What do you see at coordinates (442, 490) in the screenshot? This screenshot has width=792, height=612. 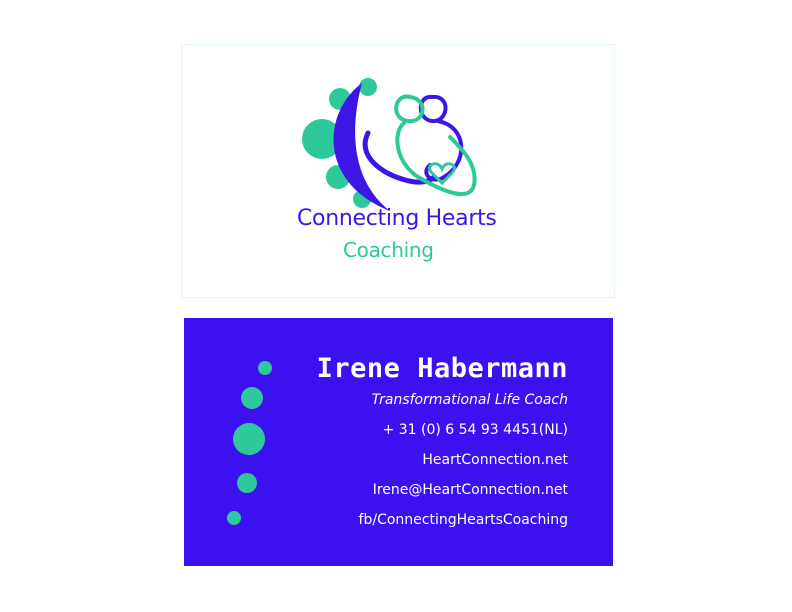 I see `email-link: Irene@HeartConnection.net` at bounding box center [442, 490].